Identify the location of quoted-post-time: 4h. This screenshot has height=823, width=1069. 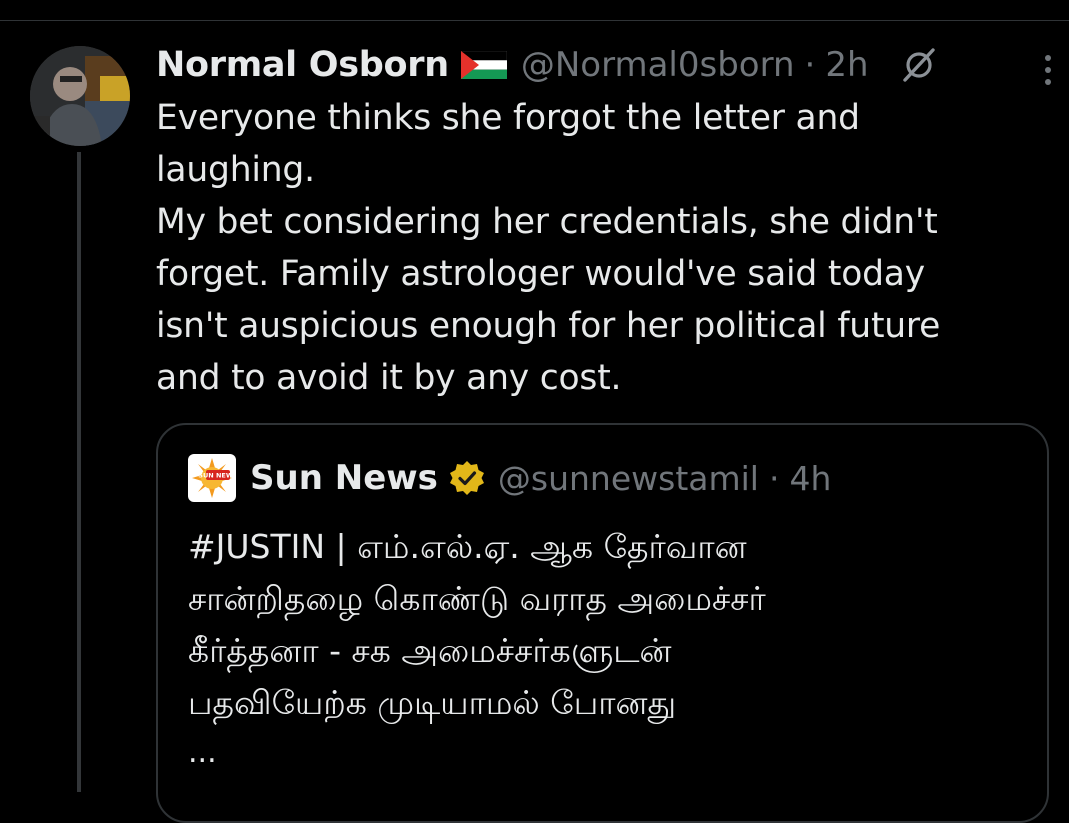
(810, 478).